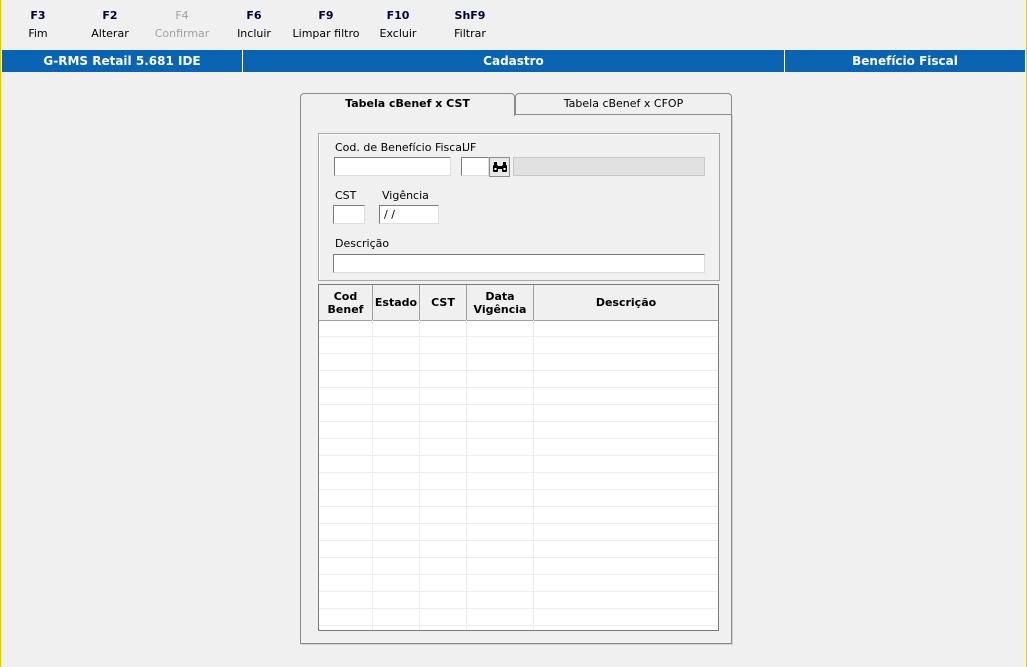 The height and width of the screenshot is (667, 1027). What do you see at coordinates (38, 15) in the screenshot?
I see `fim-key: F3` at bounding box center [38, 15].